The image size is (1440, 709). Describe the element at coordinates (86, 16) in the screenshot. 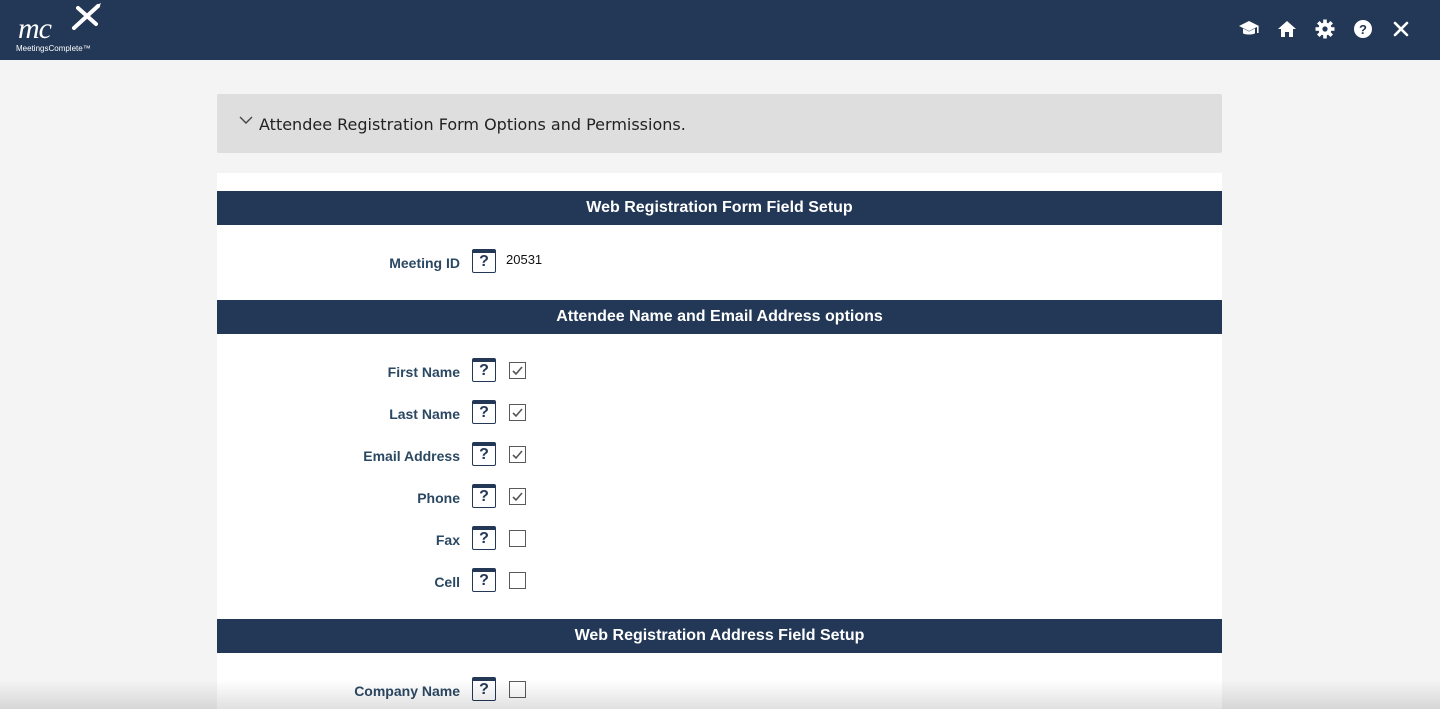

I see `airplane-icon` at that location.